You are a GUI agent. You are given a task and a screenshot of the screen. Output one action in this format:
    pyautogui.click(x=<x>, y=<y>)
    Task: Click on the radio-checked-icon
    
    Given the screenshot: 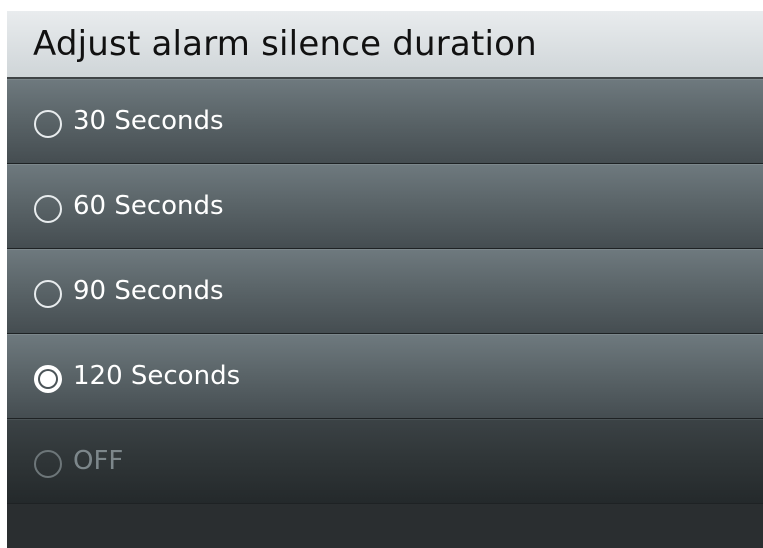 What is the action you would take?
    pyautogui.click(x=48, y=379)
    